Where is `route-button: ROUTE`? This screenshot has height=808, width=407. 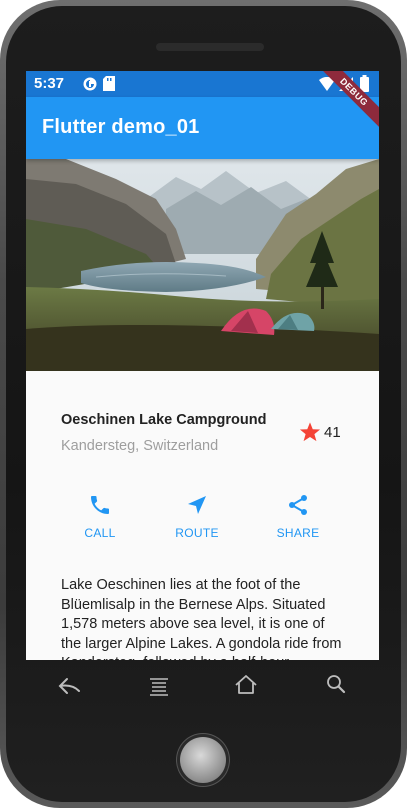 route-button: ROUTE is located at coordinates (197, 520).